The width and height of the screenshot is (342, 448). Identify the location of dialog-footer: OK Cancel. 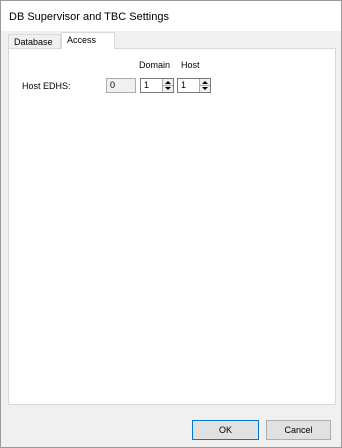
(171, 426).